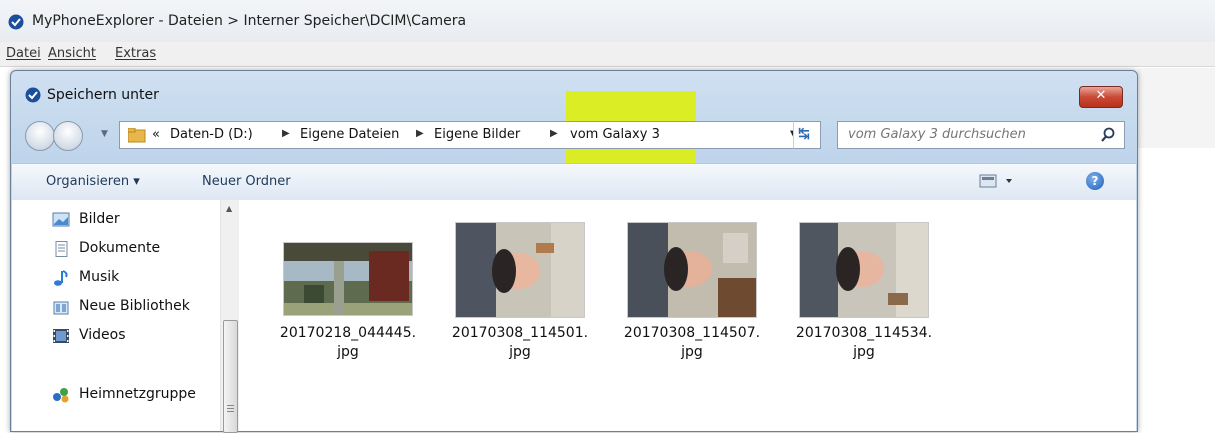 The image size is (1215, 433). Describe the element at coordinates (246, 181) in the screenshot. I see `new-folder-button: Neuer Ordner` at that location.